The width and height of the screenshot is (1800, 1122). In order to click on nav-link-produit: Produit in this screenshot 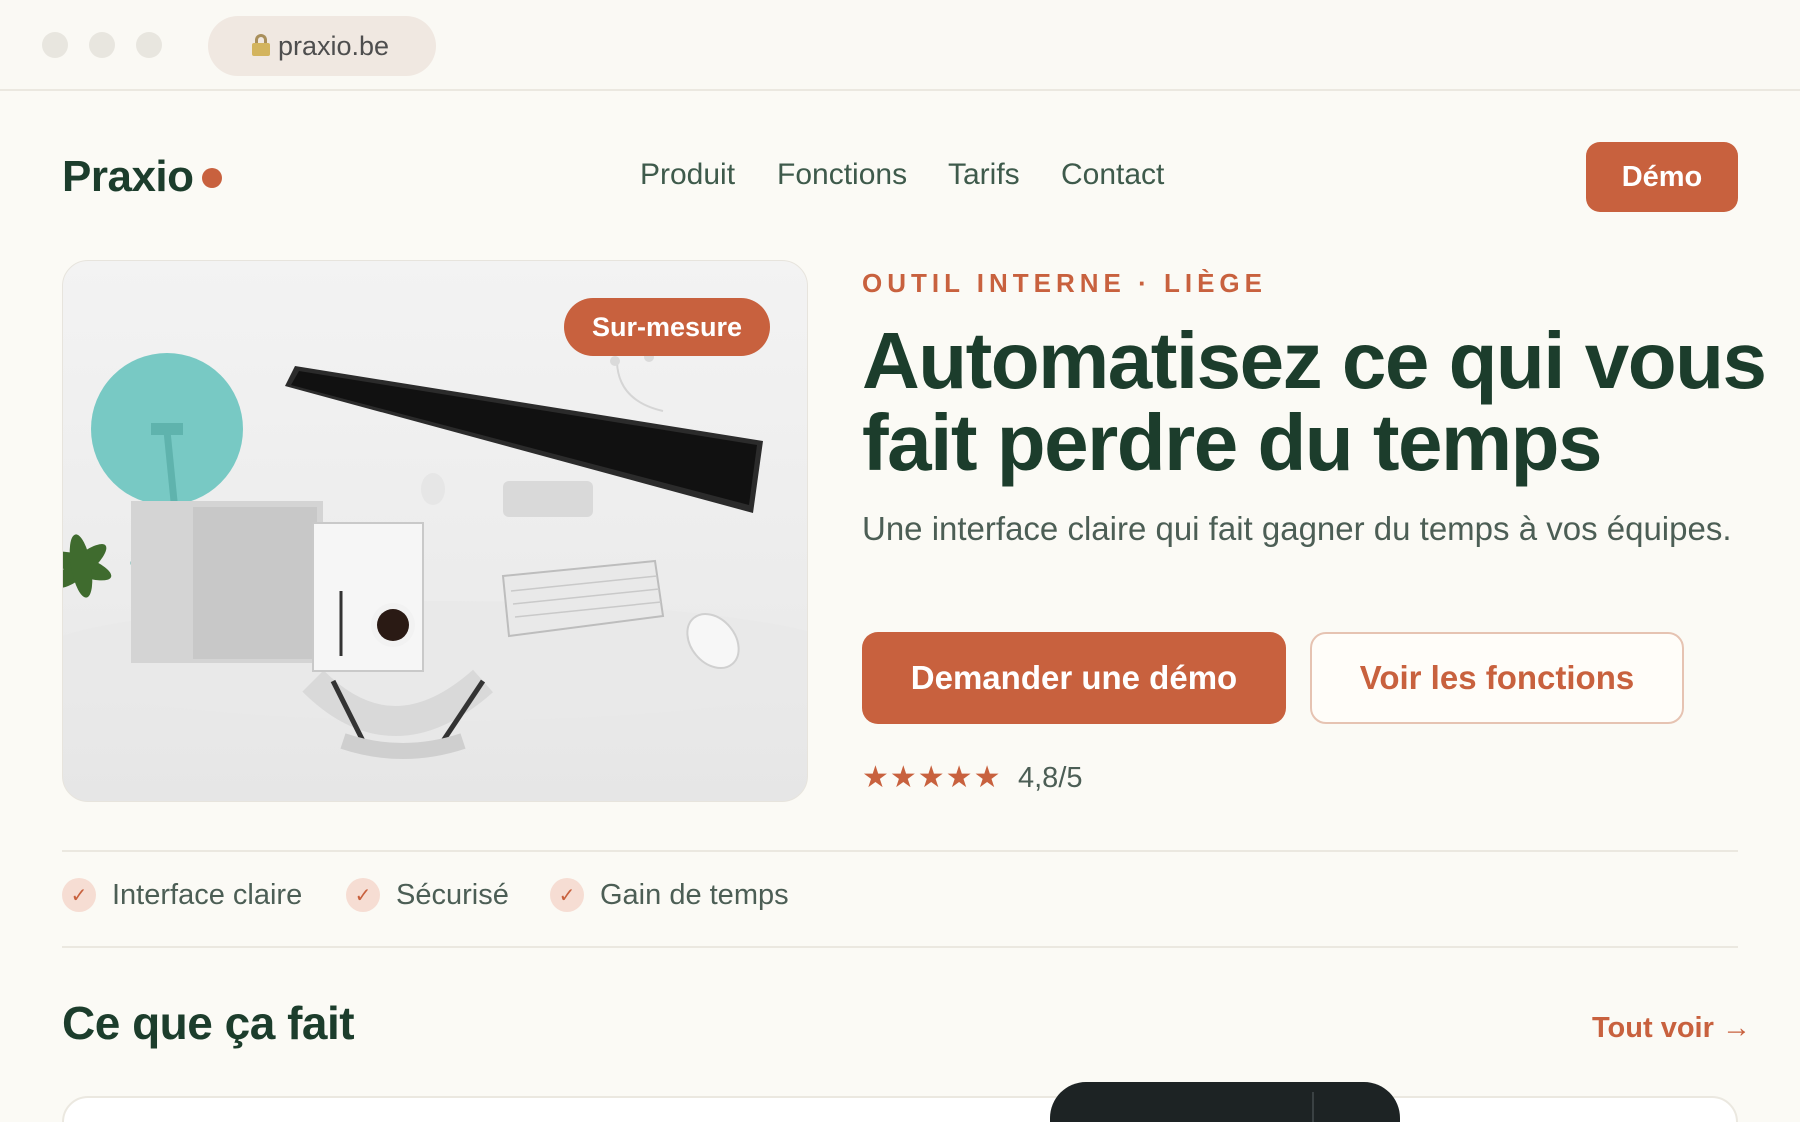, I will do `click(687, 175)`.